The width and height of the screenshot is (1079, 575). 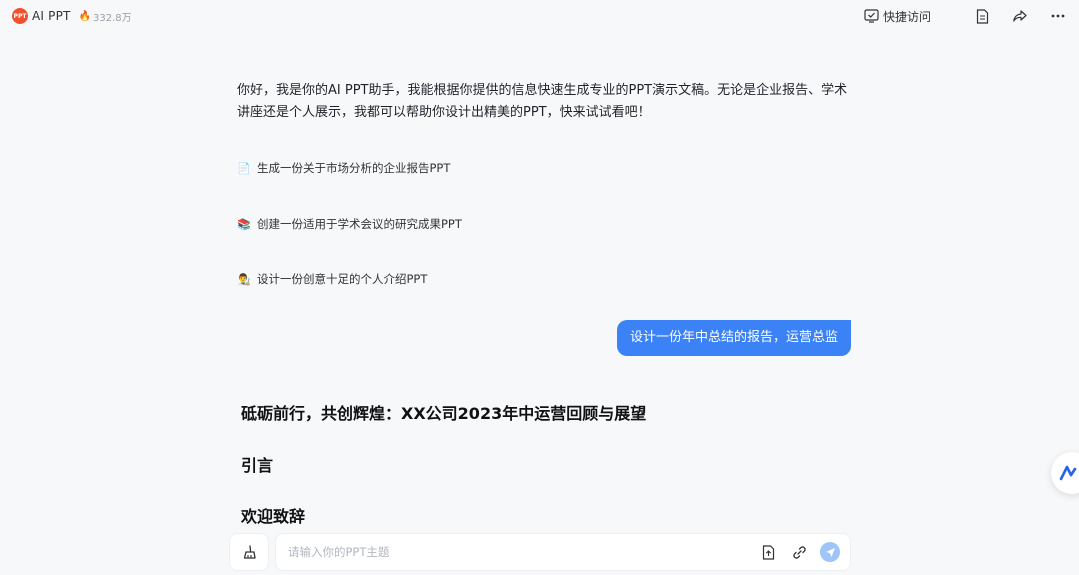 What do you see at coordinates (1020, 16) in the screenshot?
I see `share-icon` at bounding box center [1020, 16].